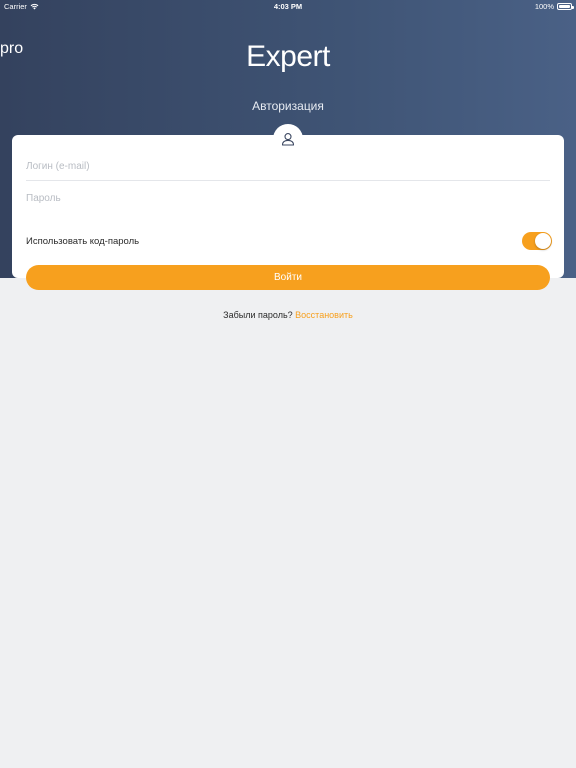 Image resolution: width=576 pixels, height=768 pixels. I want to click on passcode-label: Использовать код-пароль, so click(83, 241).